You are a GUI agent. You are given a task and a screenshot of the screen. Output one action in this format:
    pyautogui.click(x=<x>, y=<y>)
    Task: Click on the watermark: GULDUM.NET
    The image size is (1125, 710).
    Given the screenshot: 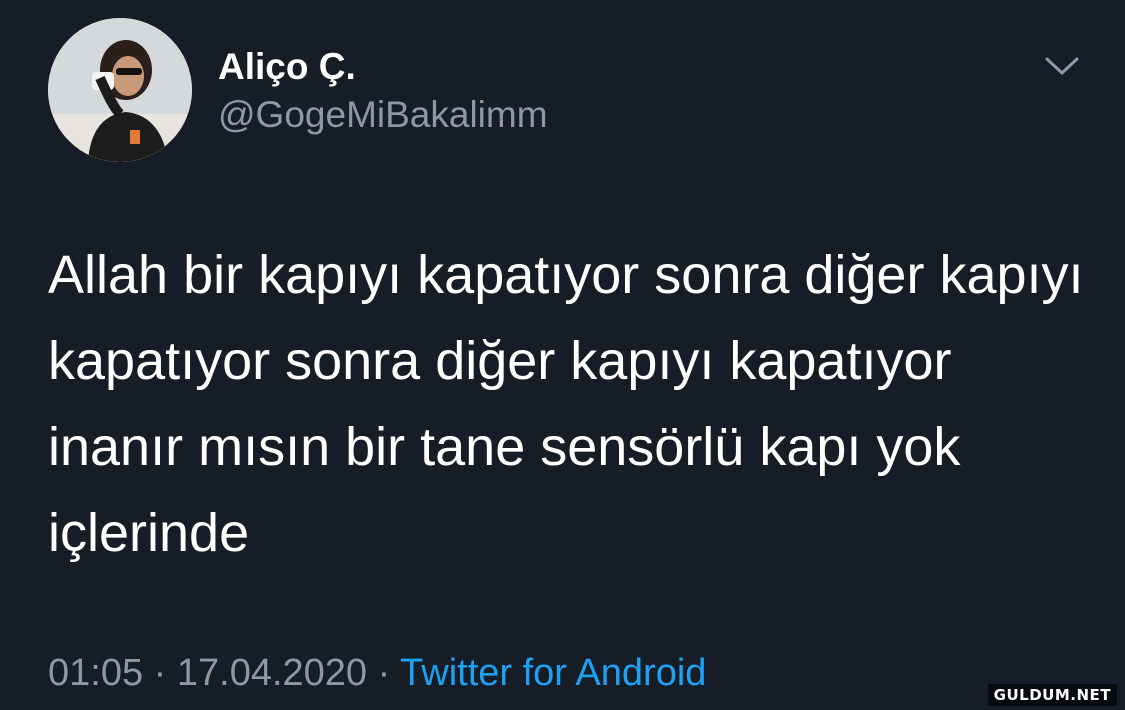 What is the action you would take?
    pyautogui.click(x=1052, y=695)
    